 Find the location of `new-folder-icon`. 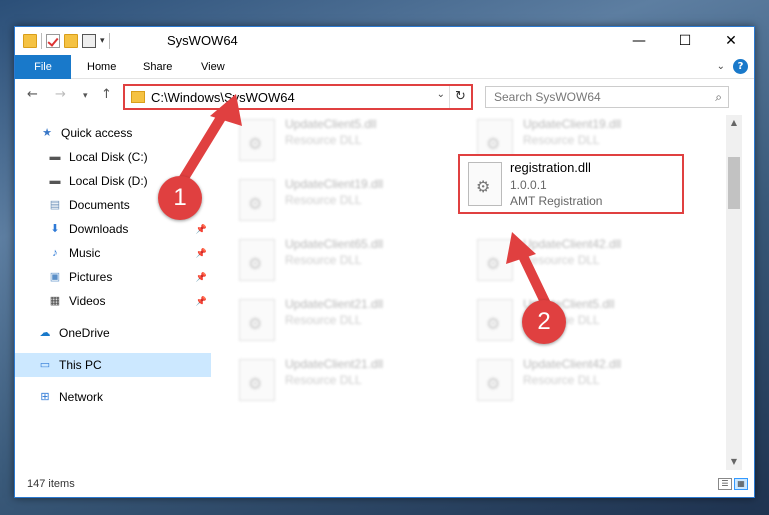

new-folder-icon is located at coordinates (71, 41).